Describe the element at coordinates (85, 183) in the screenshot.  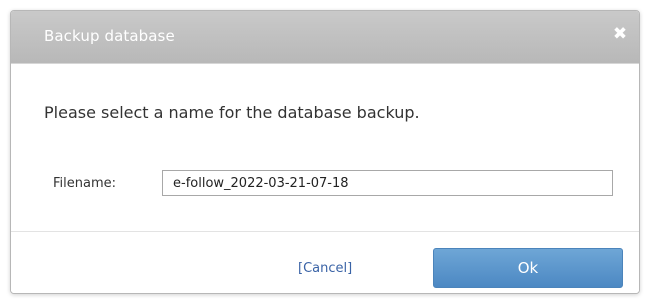
I see `filename-label: Filename:` at that location.